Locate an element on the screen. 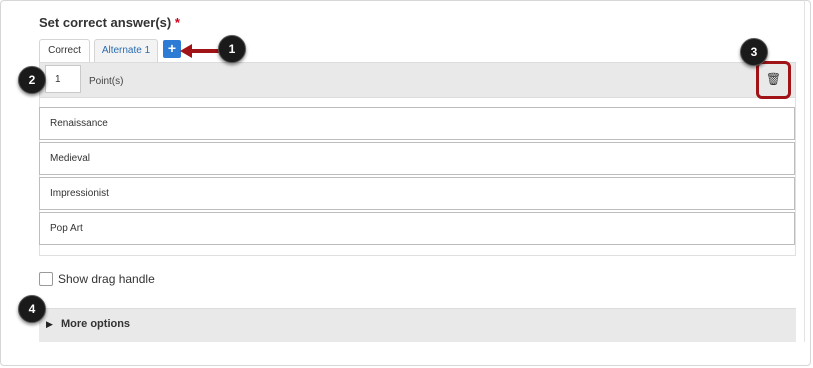 The image size is (813, 368). callout-4: 4 is located at coordinates (32, 309).